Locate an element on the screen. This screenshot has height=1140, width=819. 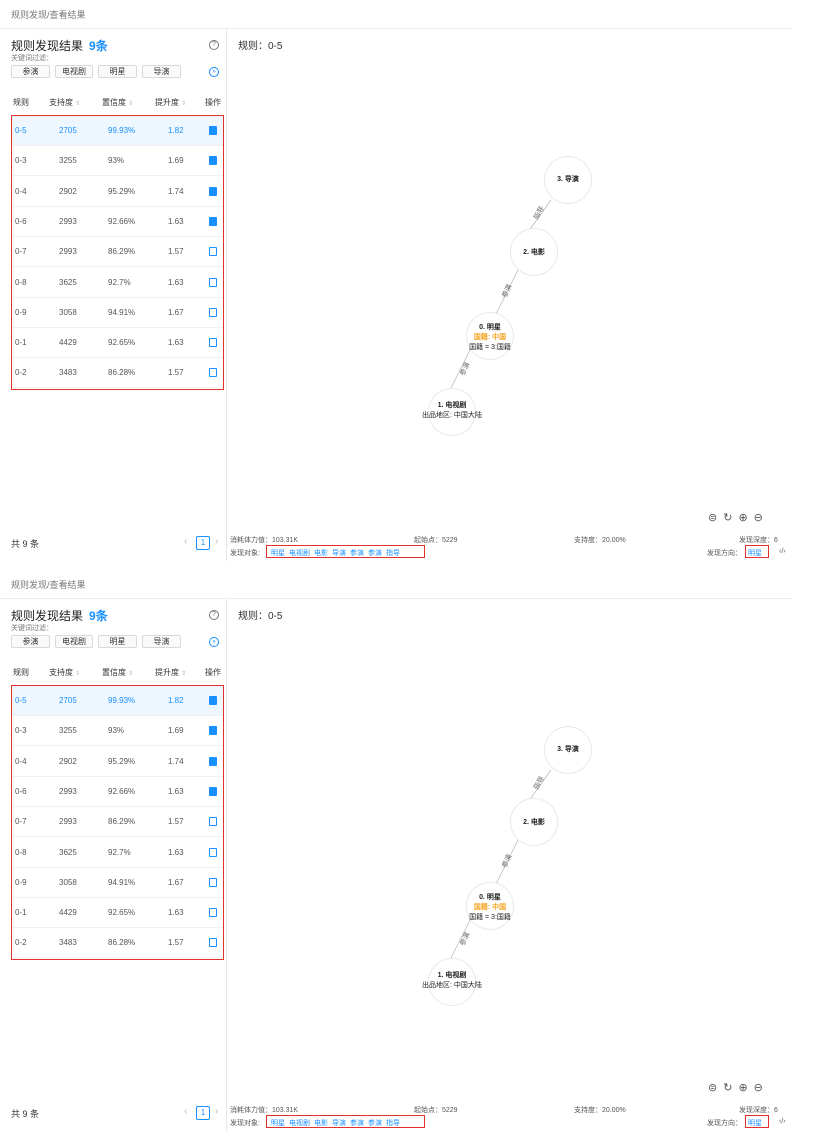
cell-rule: 0-5 is located at coordinates (21, 700).